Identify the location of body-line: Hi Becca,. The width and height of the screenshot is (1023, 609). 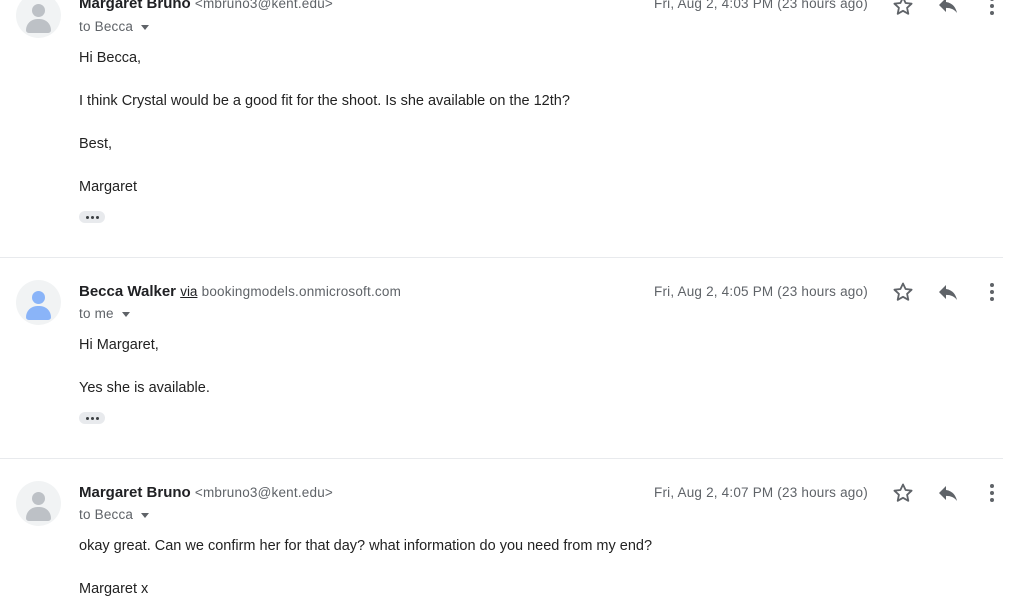
(110, 58).